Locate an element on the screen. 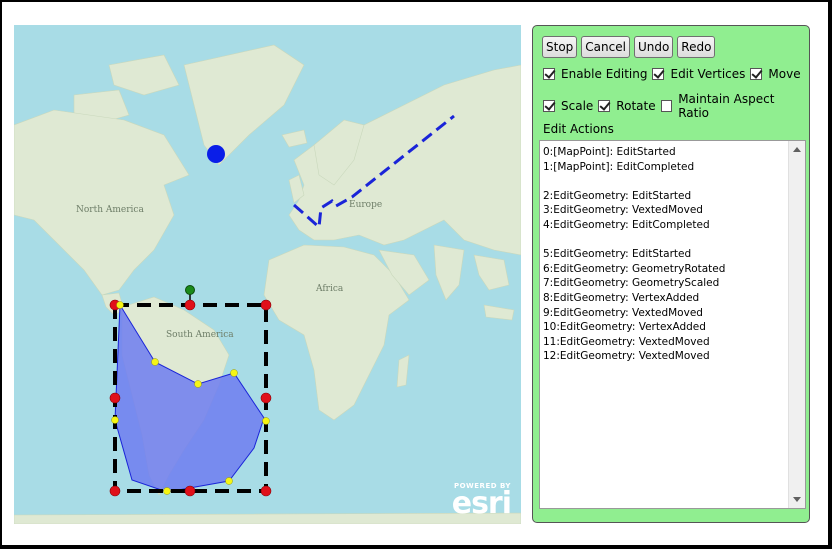  log-line: 8:EditGeometry: VertexAdded is located at coordinates (621, 297).